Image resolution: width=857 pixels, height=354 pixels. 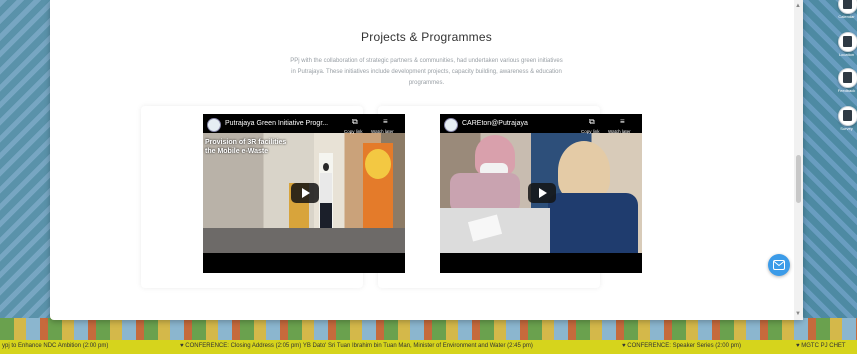 I want to click on sidebar-clipboard-icon, so click(x=847, y=116).